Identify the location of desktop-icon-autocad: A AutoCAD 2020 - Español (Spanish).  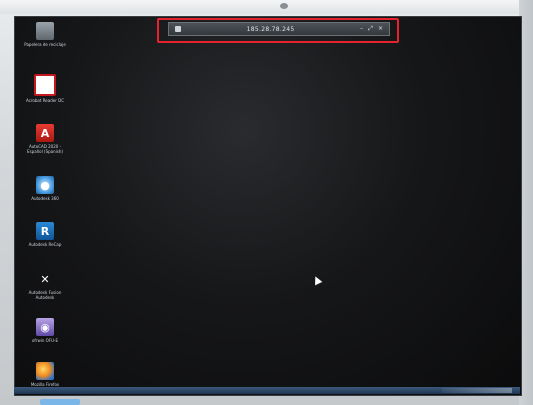
(45, 139).